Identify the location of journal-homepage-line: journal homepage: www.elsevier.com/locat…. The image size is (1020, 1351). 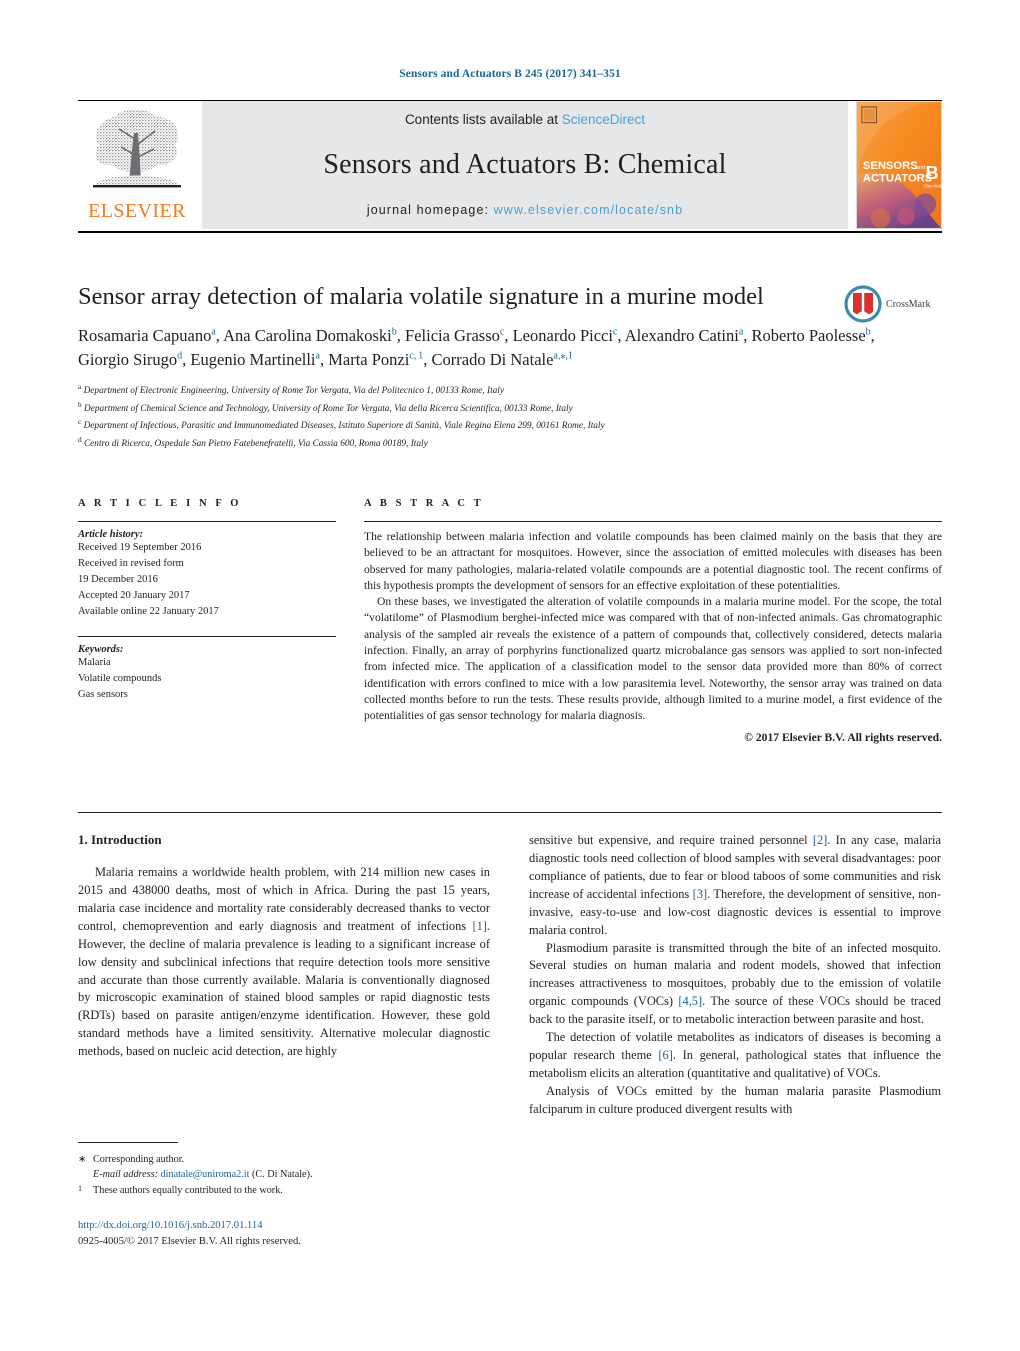
(525, 210).